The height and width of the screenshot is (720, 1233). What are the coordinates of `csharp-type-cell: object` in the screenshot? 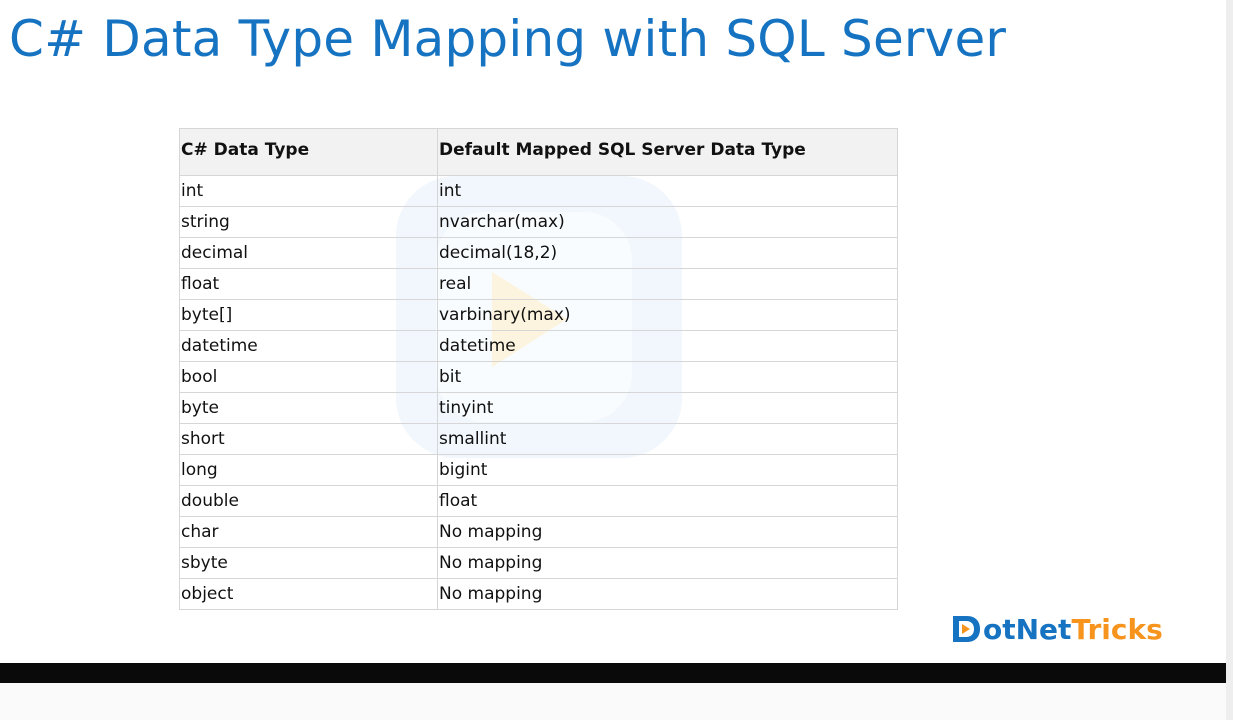 It's located at (308, 594).